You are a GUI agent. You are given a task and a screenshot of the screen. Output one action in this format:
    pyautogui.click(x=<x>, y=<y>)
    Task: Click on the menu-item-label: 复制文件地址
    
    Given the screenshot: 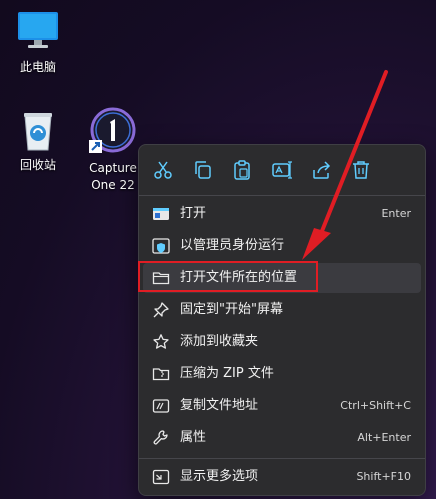 What is the action you would take?
    pyautogui.click(x=219, y=405)
    